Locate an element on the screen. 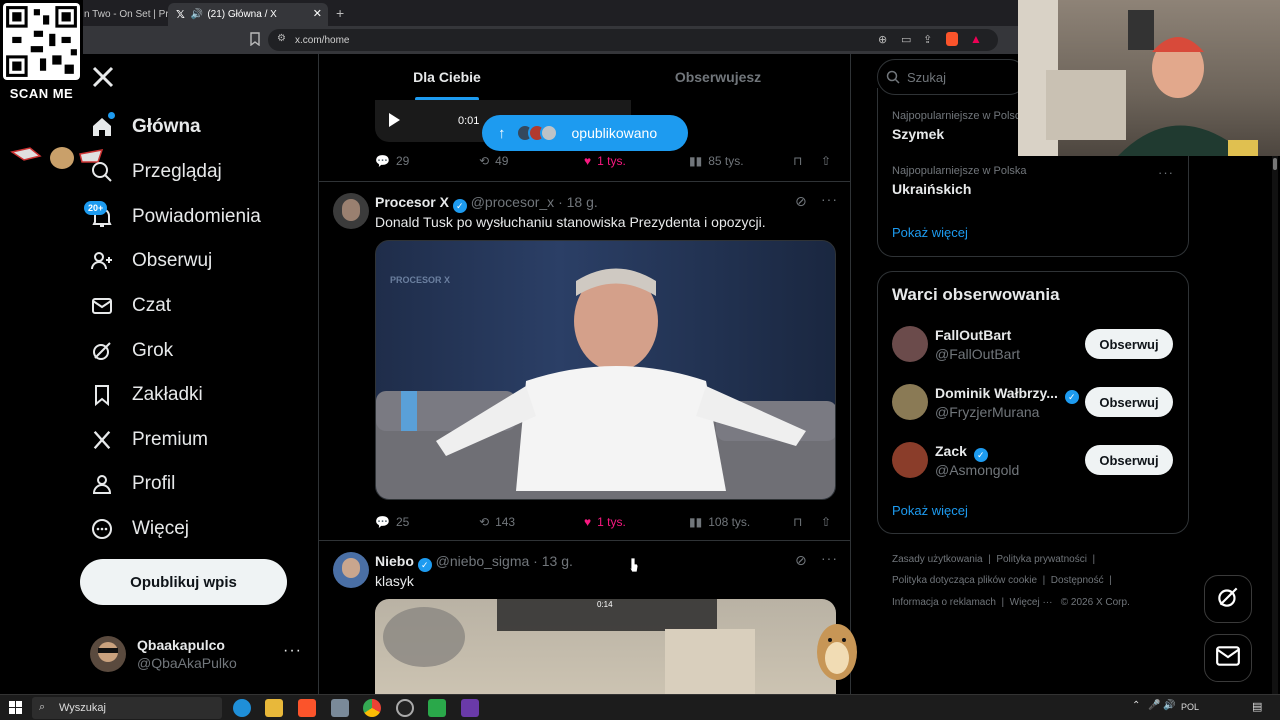 This screenshot has height=720, width=1280. author-handle: @procesor_x is located at coordinates (512, 202).